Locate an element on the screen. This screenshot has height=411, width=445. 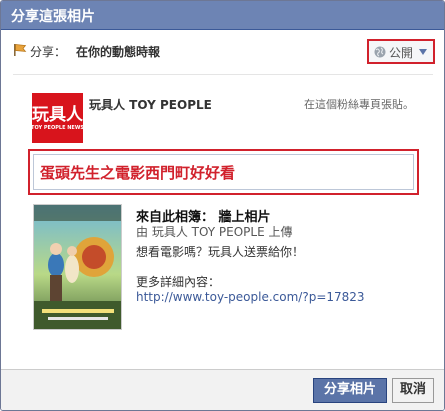
message-highlight: 蛋頭先生之電影西門町好好看 is located at coordinates (223, 172).